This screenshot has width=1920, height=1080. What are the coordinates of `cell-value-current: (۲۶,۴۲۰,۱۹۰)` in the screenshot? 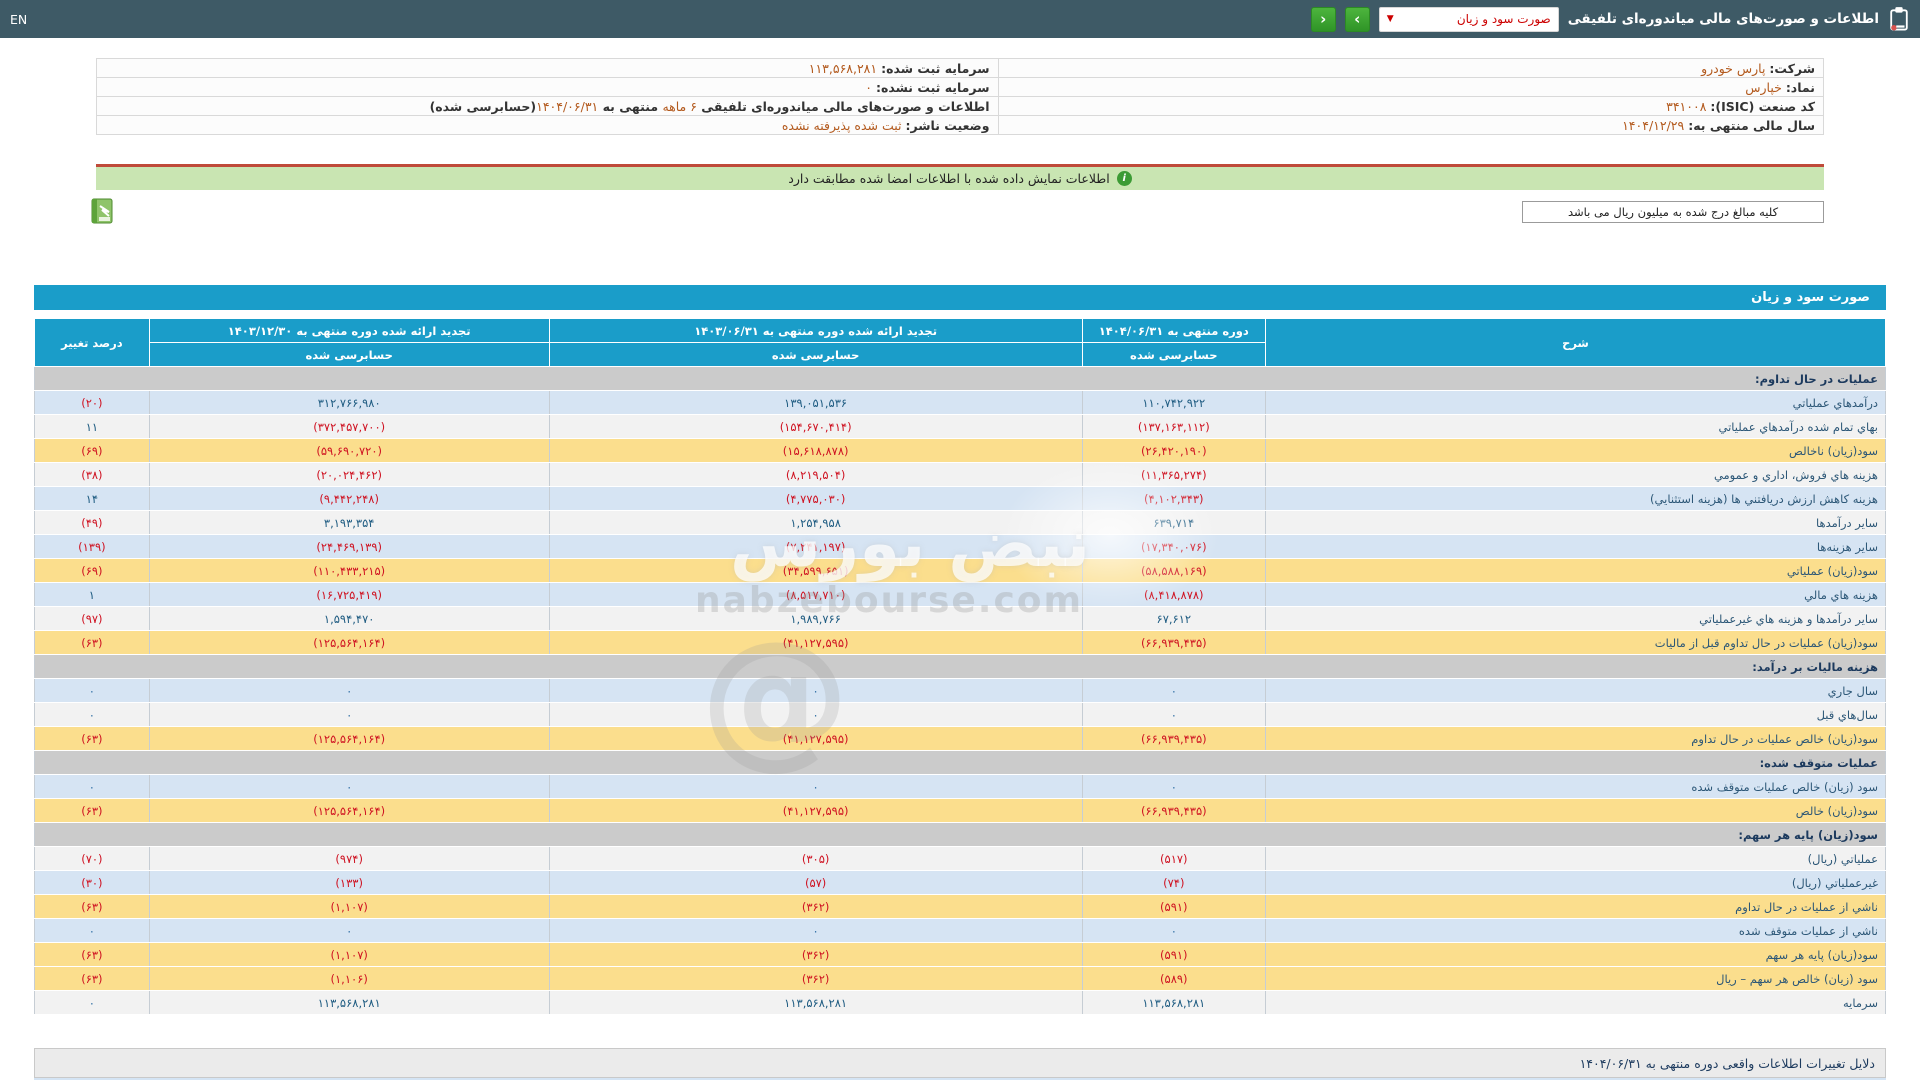 It's located at (1173, 450).